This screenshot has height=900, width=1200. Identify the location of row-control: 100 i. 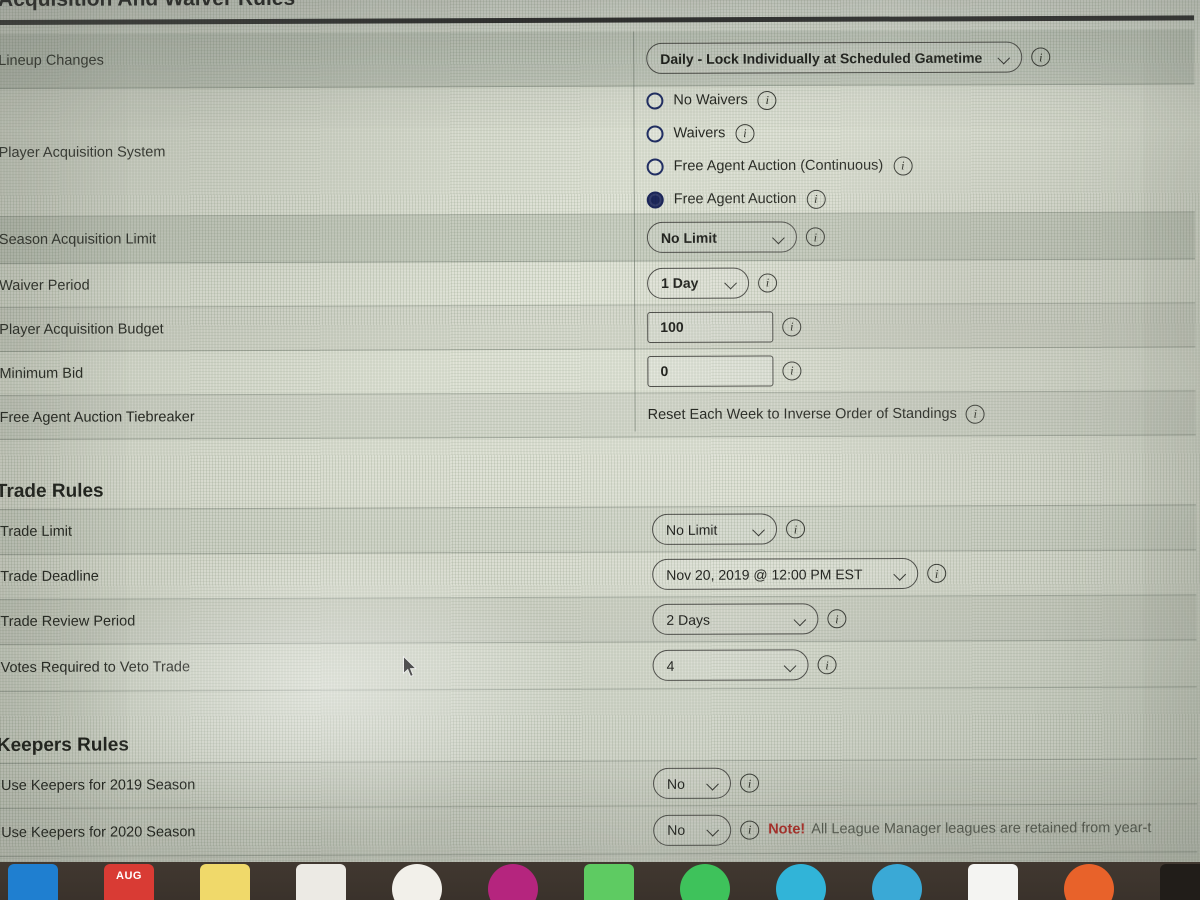
(724, 327).